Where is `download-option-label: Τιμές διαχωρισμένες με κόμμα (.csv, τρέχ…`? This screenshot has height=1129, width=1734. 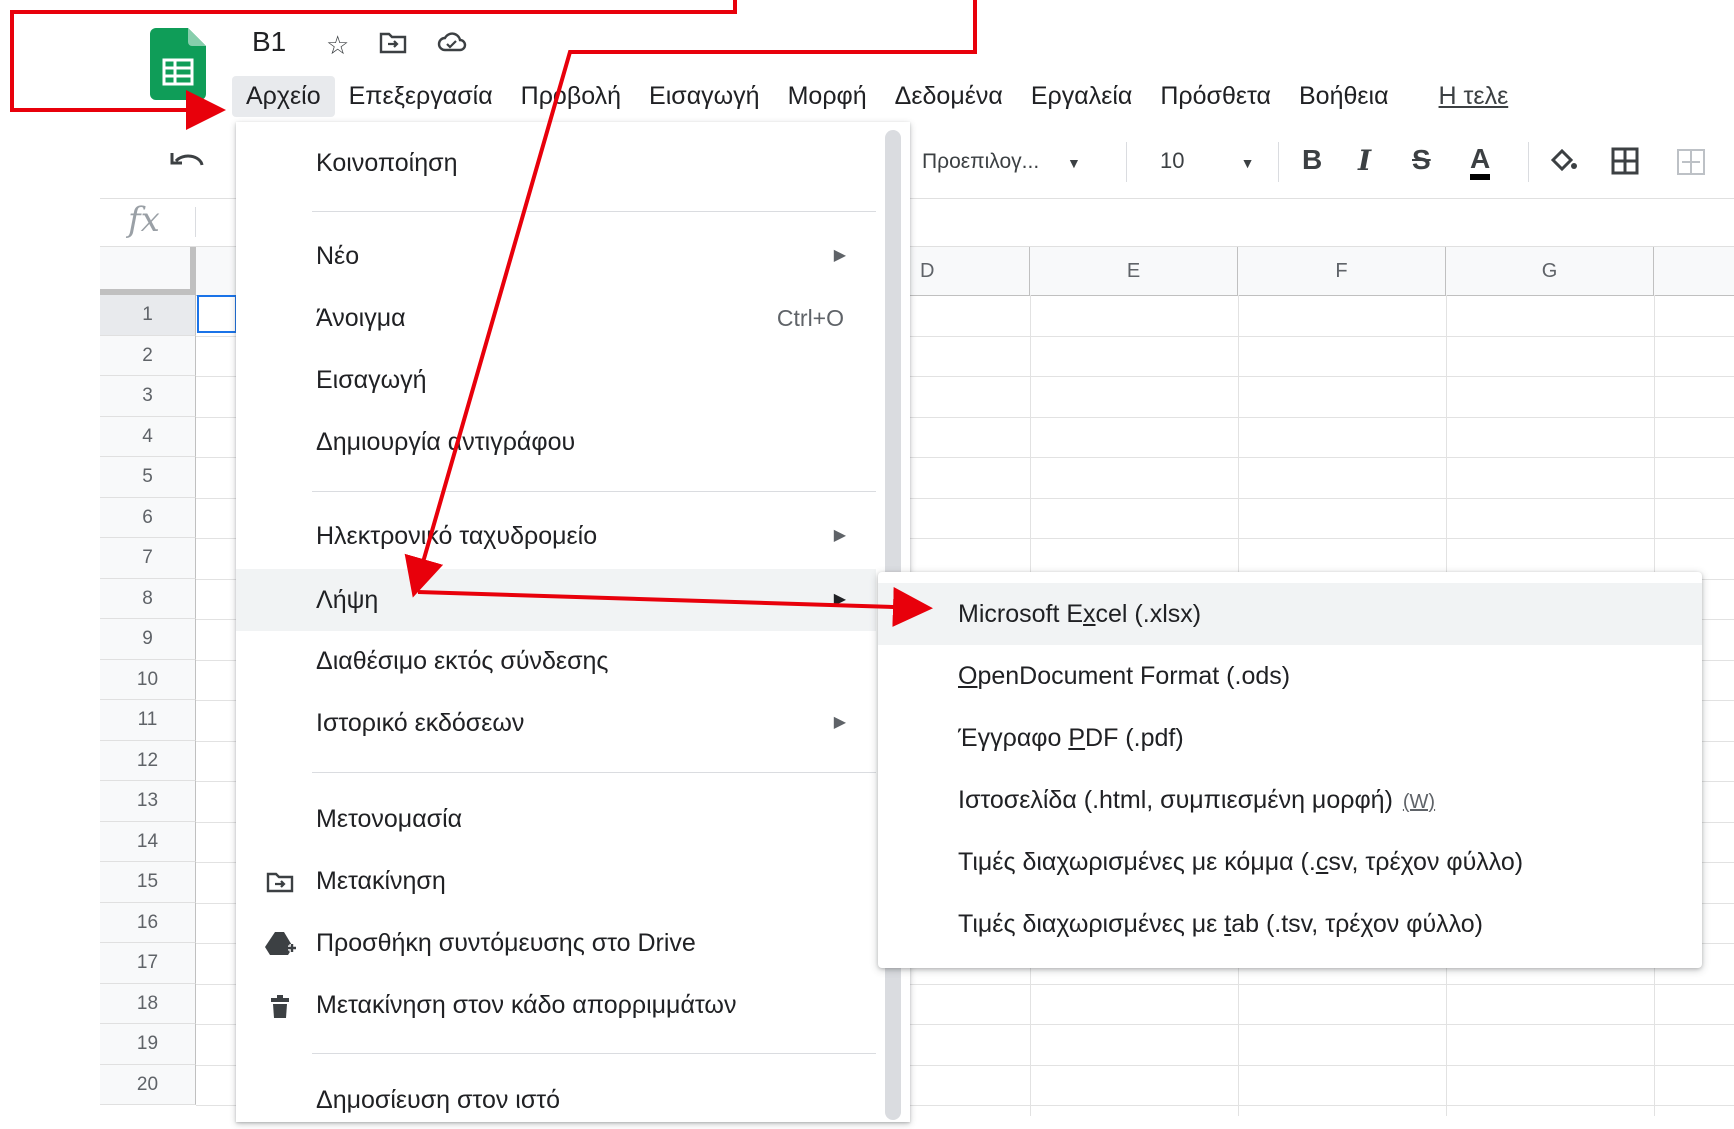 download-option-label: Τιμές διαχωρισμένες με κόμμα (.csv, τρέχ… is located at coordinates (1241, 862).